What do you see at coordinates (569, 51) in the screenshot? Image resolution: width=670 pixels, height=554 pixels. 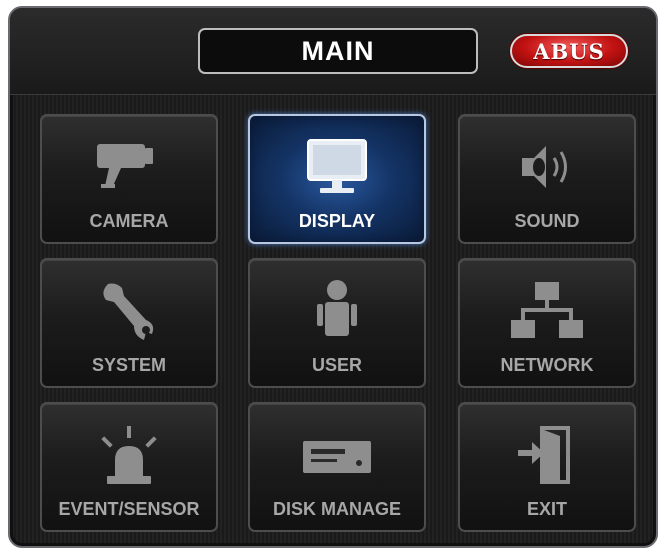 I see `abus-logo: ABUS` at bounding box center [569, 51].